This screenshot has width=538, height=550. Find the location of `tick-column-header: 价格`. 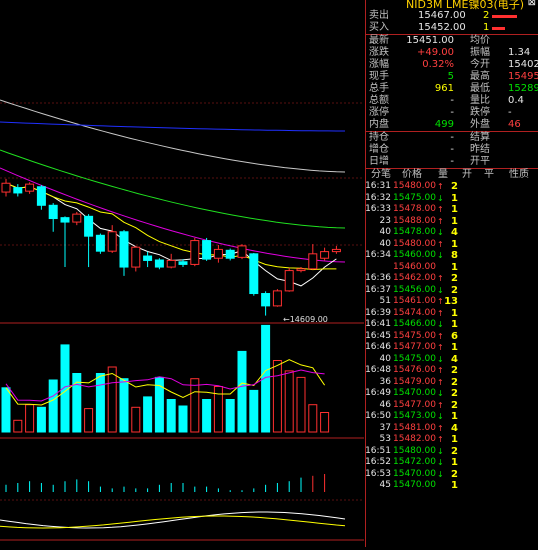

tick-column-header: 价格 is located at coordinates (412, 175).